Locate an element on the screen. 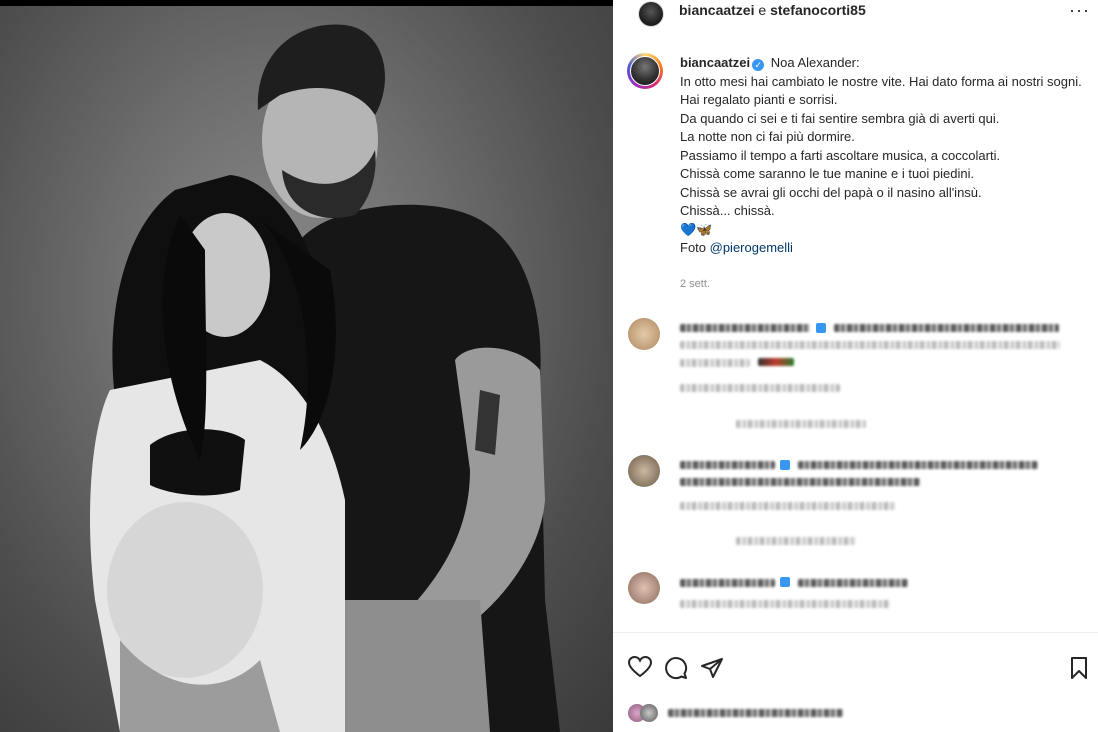 The height and width of the screenshot is (732, 1098). bookmark-icon is located at coordinates (1079, 671).